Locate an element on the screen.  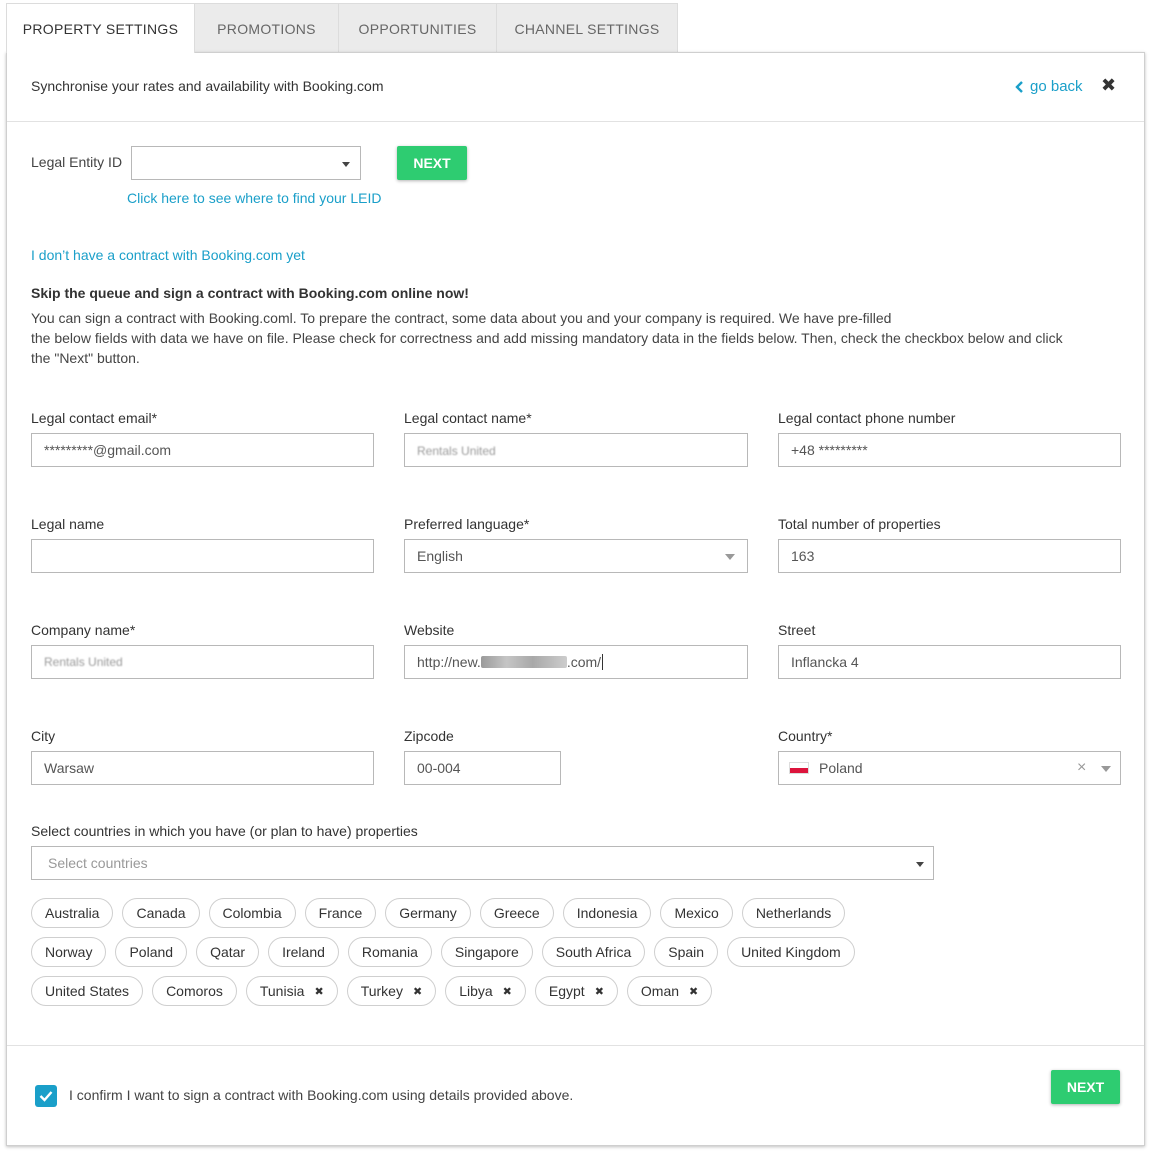
checkmark-icon is located at coordinates (46, 1096).